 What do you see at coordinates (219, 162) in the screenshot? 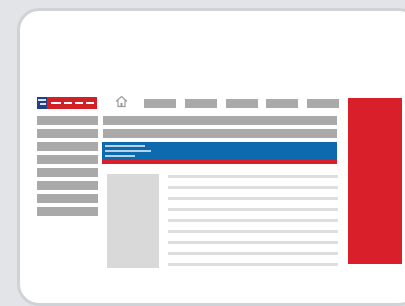
I see `banner-accent-stripe` at bounding box center [219, 162].